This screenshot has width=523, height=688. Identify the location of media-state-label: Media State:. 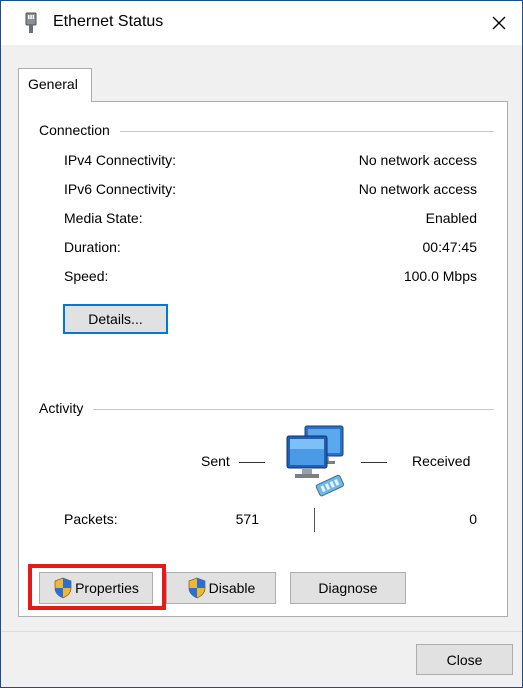
(103, 218).